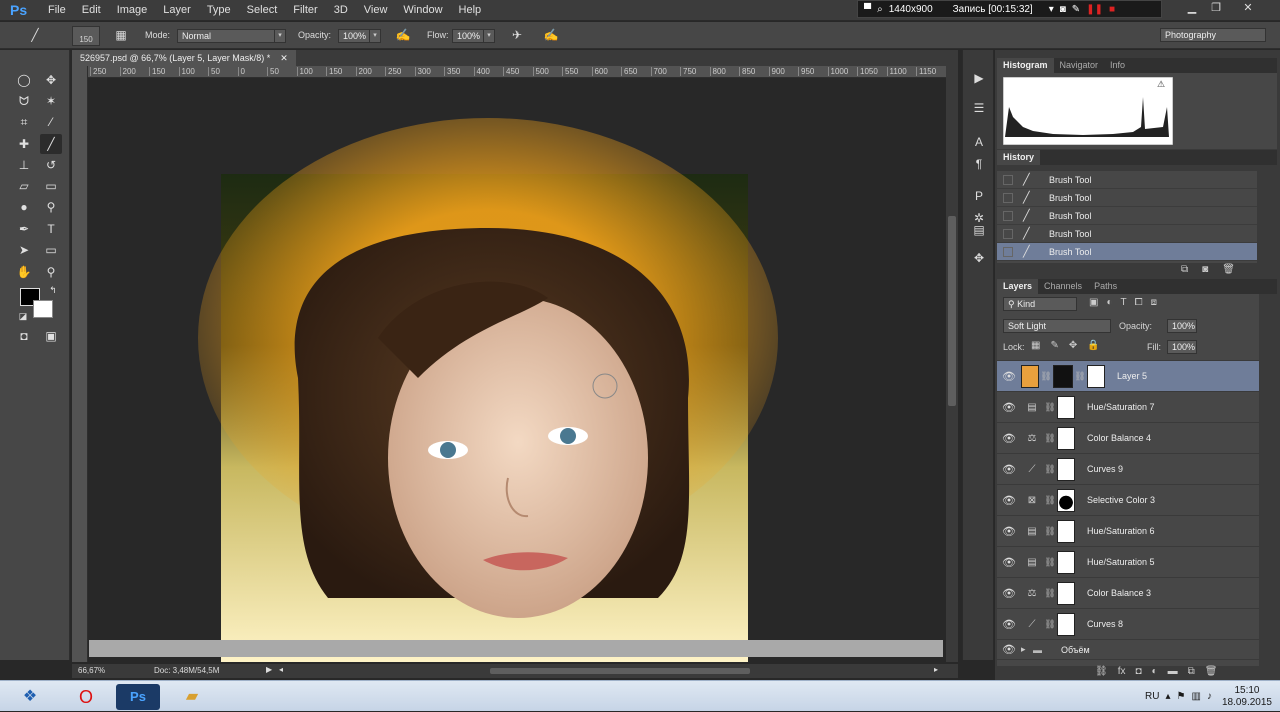  What do you see at coordinates (53, 290) in the screenshot?
I see `swap-colors-icon: ↰` at bounding box center [53, 290].